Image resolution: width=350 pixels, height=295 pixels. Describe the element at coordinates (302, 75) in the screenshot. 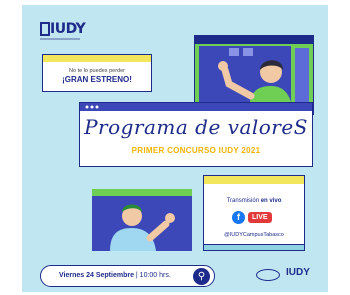

I see `side-panel` at that location.